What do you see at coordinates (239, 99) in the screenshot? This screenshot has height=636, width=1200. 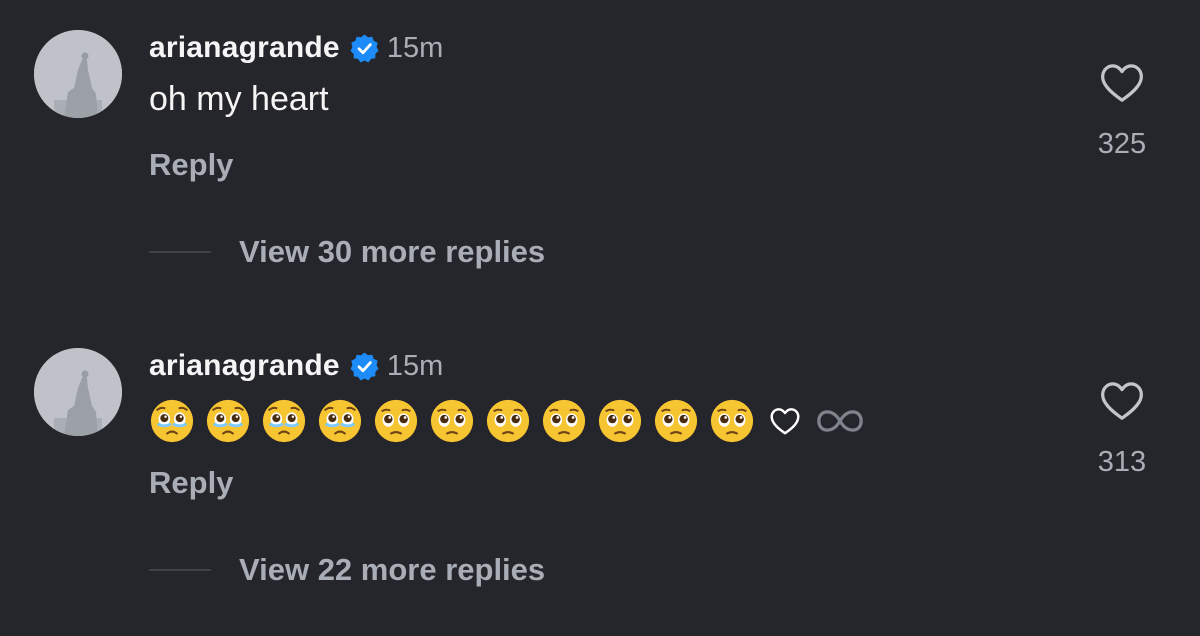 I see `comment-text: oh my heart` at bounding box center [239, 99].